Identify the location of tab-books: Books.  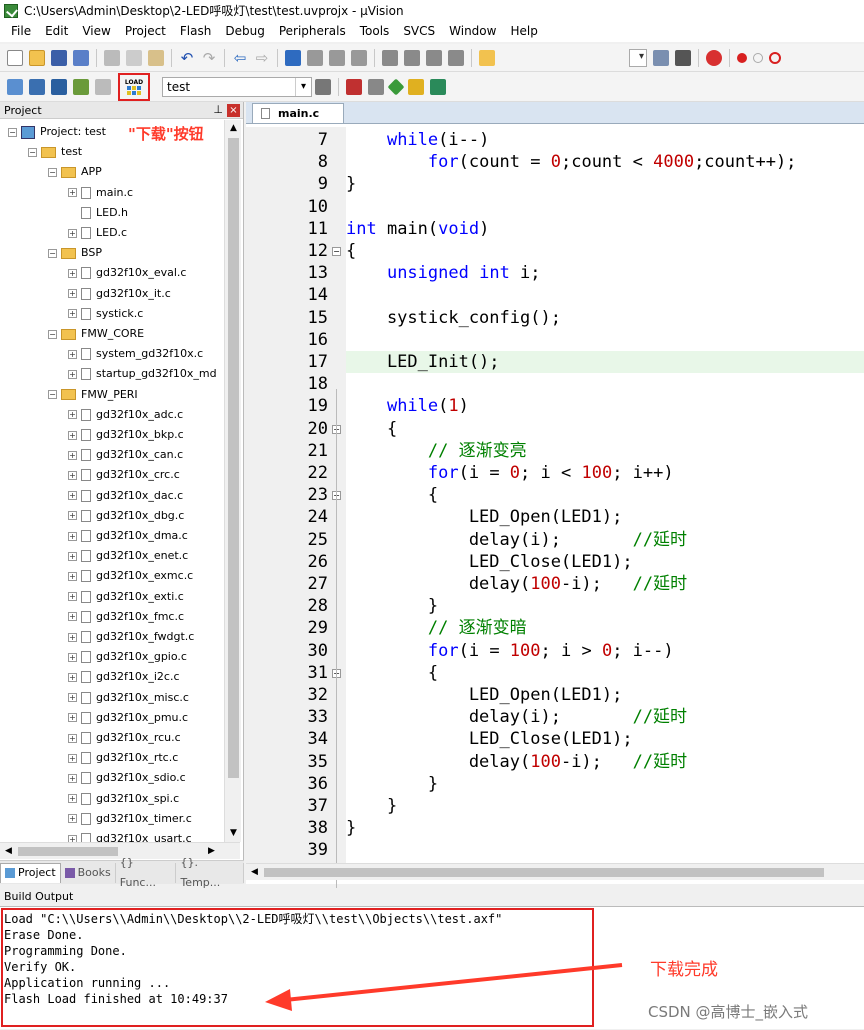
(88, 872).